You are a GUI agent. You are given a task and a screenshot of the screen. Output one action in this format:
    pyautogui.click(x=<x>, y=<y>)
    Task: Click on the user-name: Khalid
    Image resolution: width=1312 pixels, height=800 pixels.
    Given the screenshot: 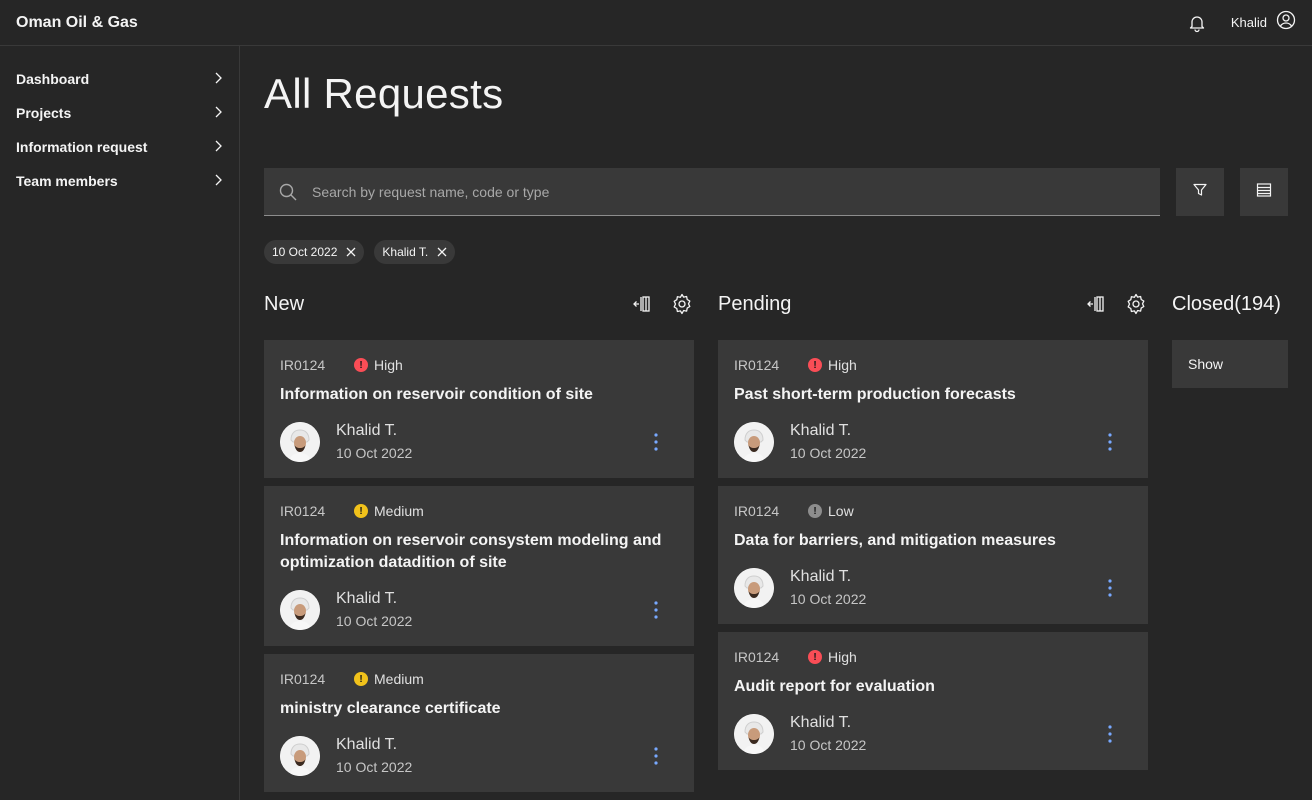 What is the action you would take?
    pyautogui.click(x=1248, y=22)
    